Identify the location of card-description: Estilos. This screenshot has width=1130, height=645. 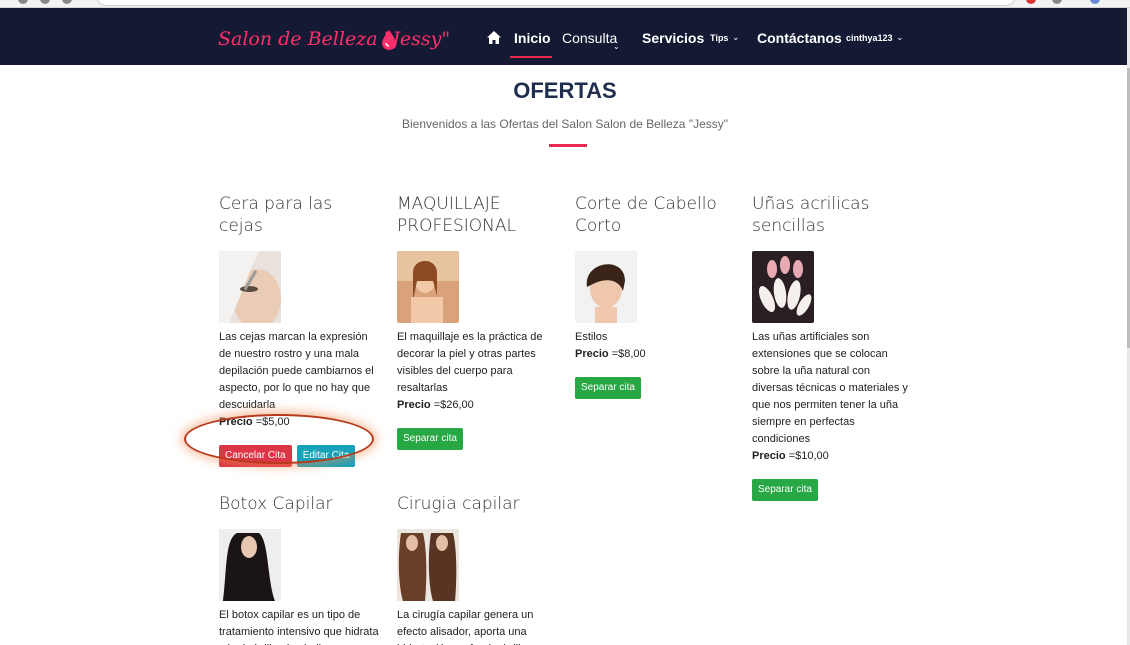
(591, 337).